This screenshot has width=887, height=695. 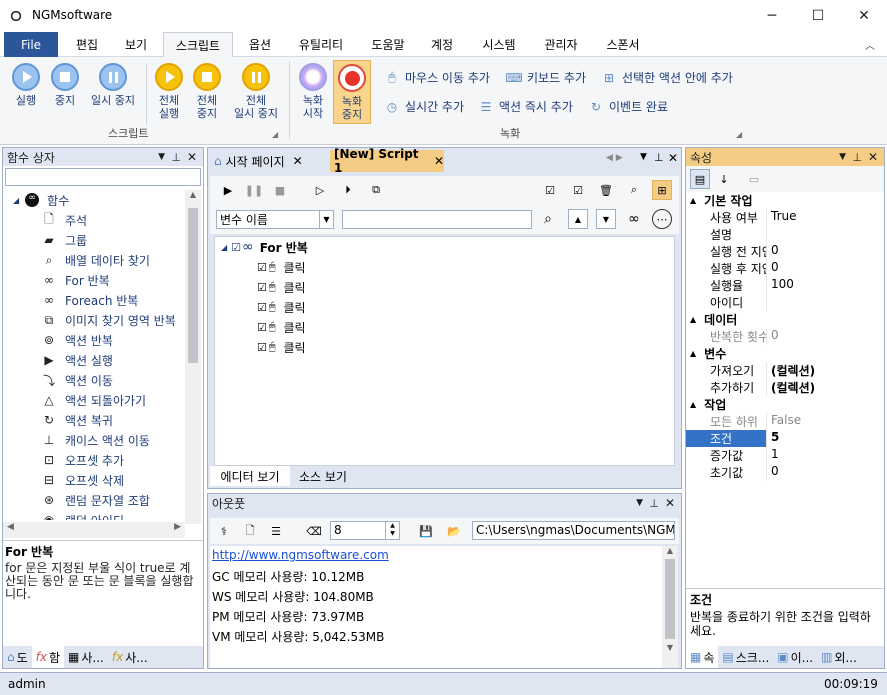 I want to click on minimize-button: ─, so click(x=772, y=16).